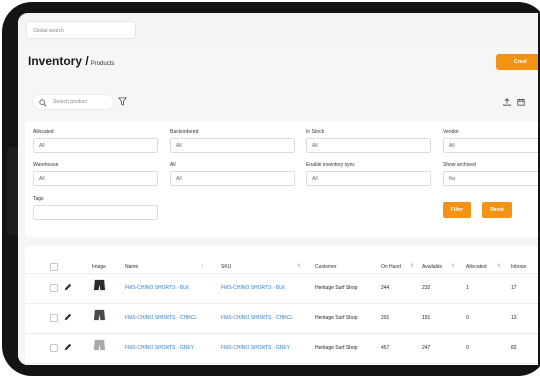 The image size is (540, 379). Describe the element at coordinates (257, 318) in the screenshot. I see `product-sku-link: FMS-CHINO SHORTS - CHRCL` at that location.